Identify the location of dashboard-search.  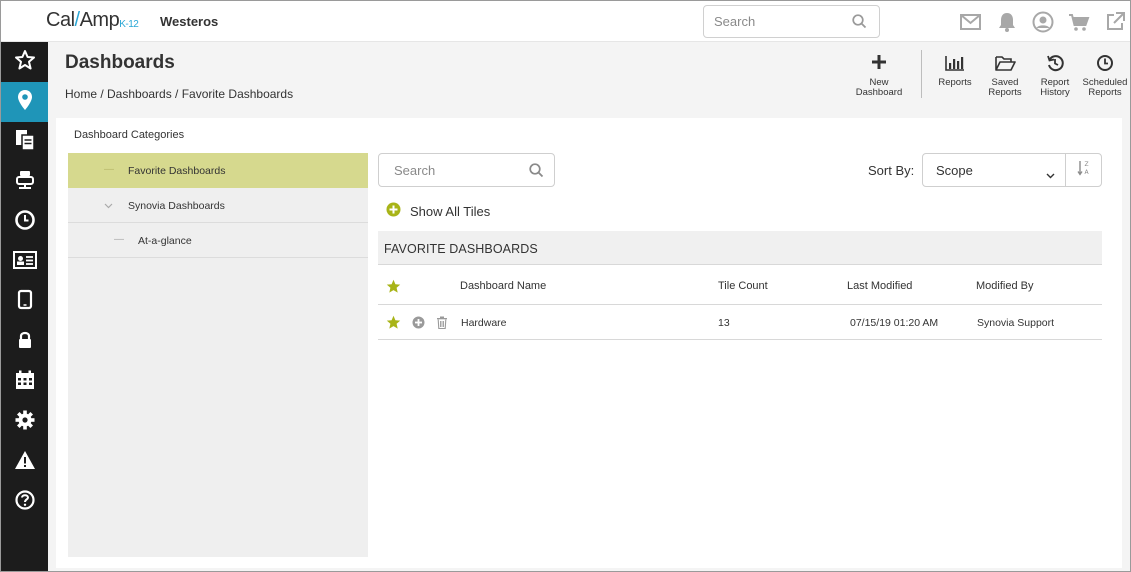
(466, 170).